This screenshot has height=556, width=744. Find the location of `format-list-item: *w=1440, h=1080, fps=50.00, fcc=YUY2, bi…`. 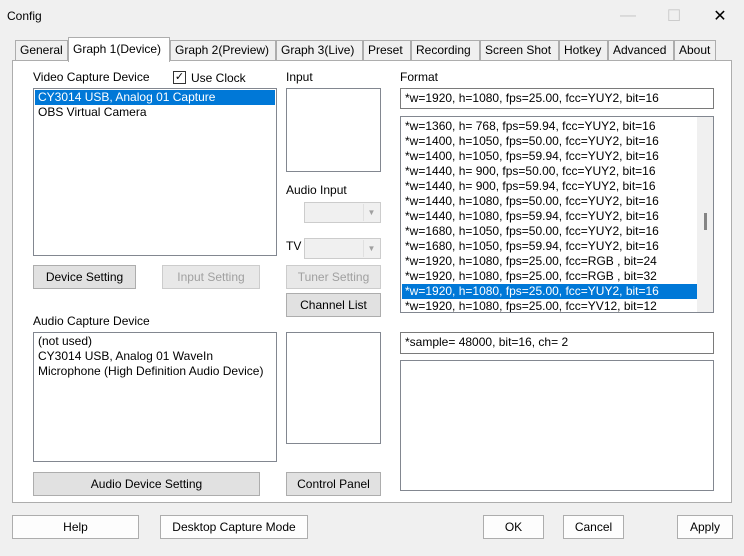

format-list-item: *w=1440, h=1080, fps=50.00, fcc=YUY2, bi… is located at coordinates (549, 201).